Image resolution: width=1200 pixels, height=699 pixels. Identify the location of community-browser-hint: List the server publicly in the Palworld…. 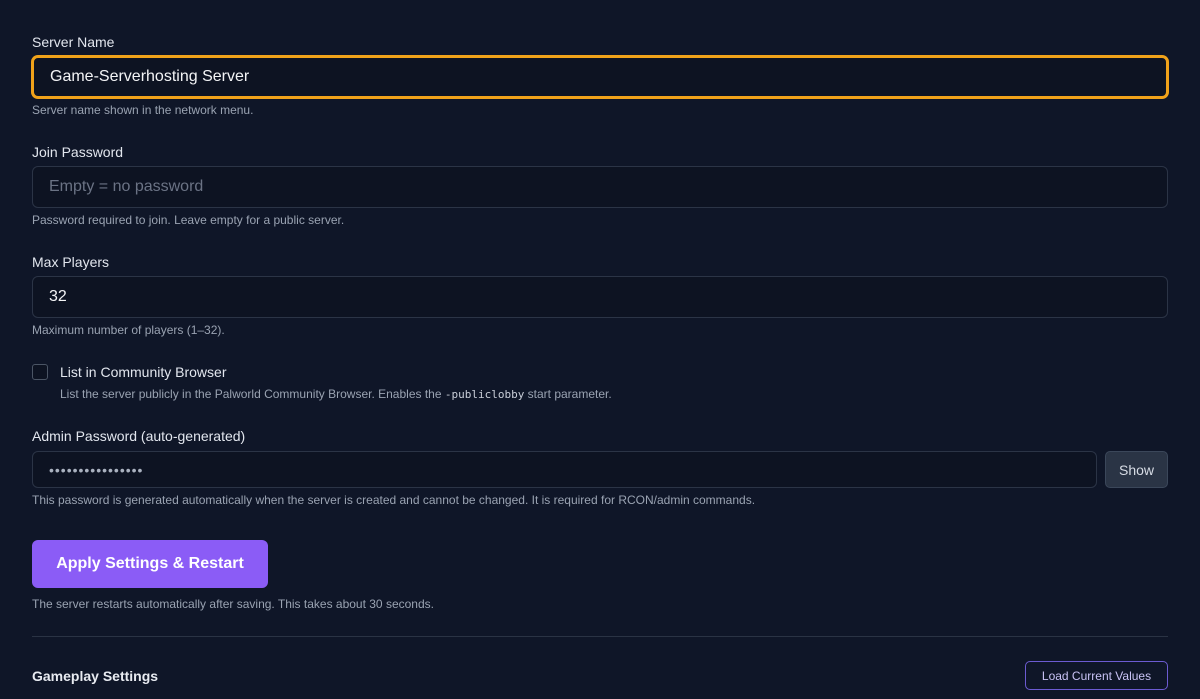
(336, 394).